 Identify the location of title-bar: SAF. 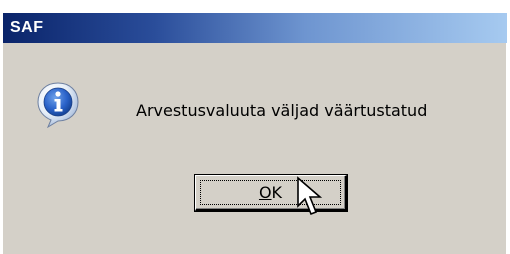
(255, 28).